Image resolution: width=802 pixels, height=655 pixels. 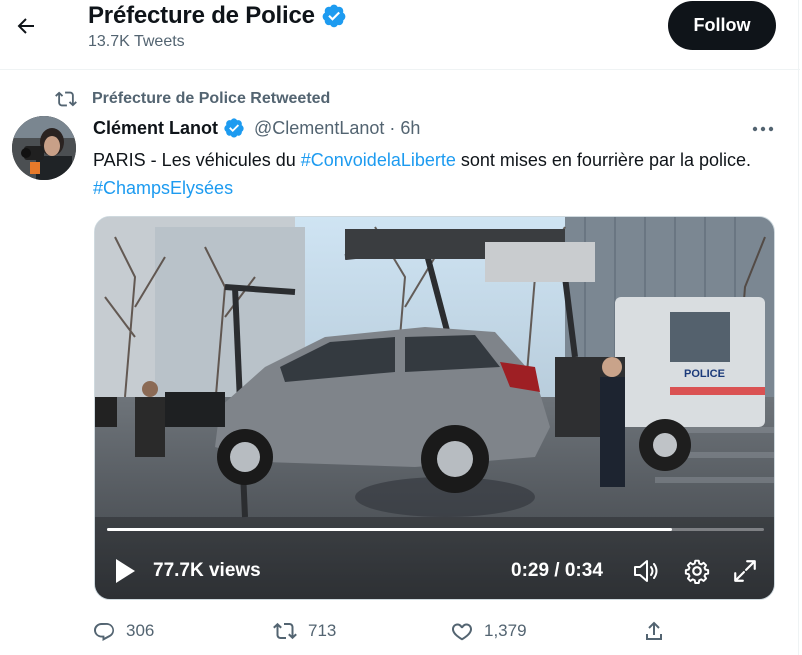 I want to click on header-title: Préfecture de Police, so click(x=217, y=16).